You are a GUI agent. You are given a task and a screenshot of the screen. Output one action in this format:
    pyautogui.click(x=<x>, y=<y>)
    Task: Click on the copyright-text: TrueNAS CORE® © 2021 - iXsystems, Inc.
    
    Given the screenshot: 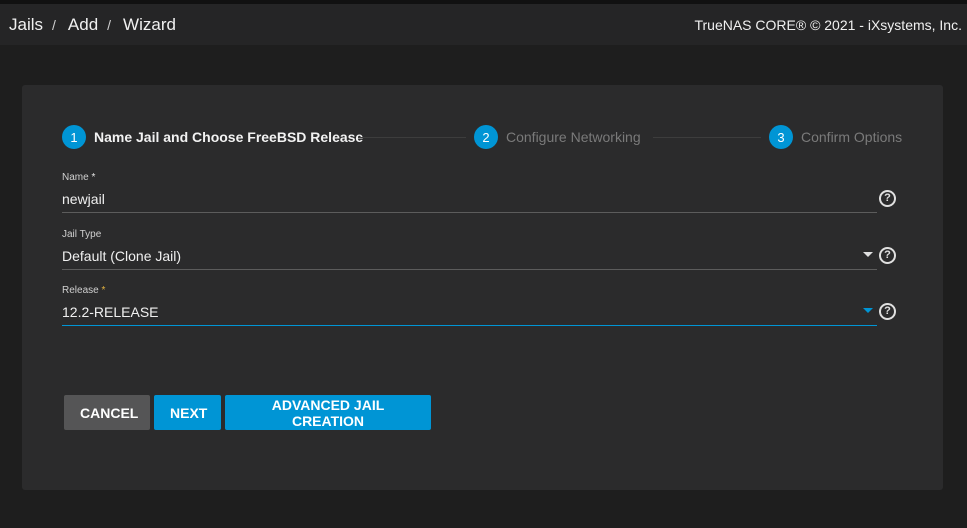 What is the action you would take?
    pyautogui.click(x=828, y=24)
    